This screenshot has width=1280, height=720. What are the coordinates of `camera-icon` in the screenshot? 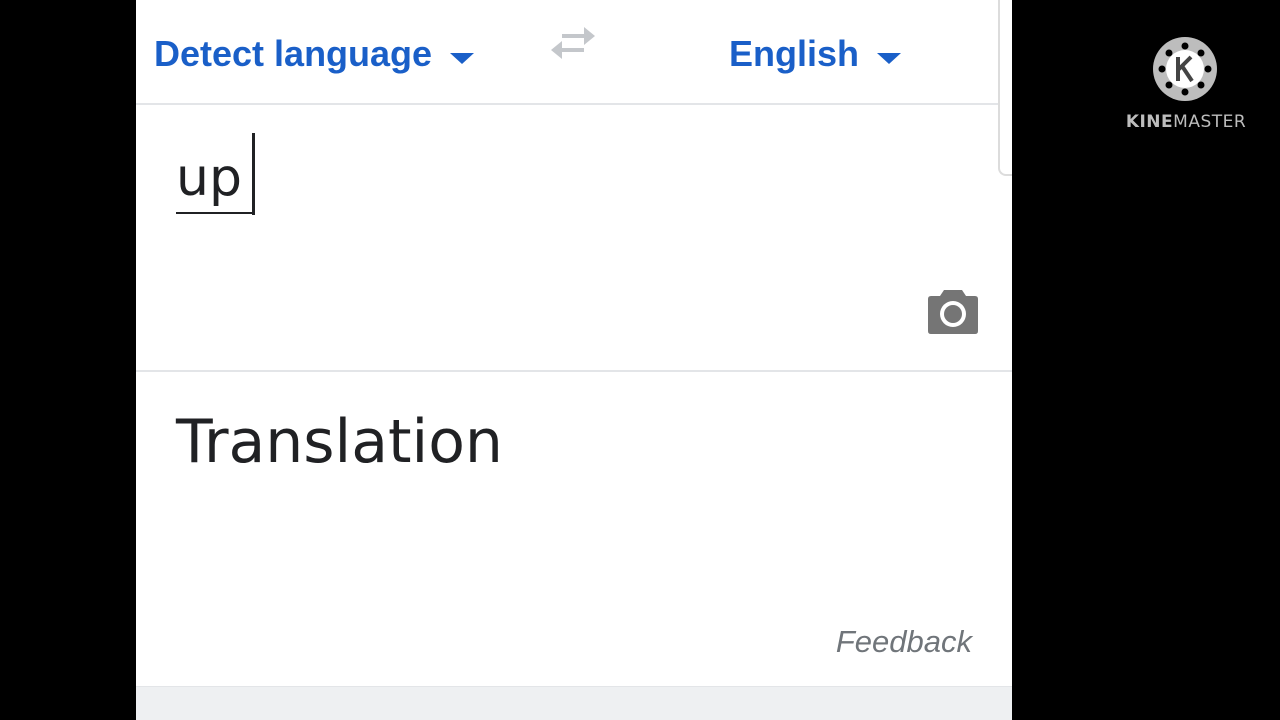 It's located at (953, 312).